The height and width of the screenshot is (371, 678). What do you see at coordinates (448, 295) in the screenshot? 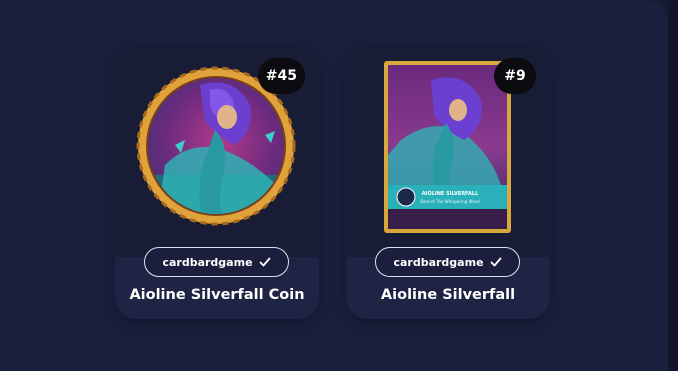
I see `card-title: Aioline Silverfall` at bounding box center [448, 295].